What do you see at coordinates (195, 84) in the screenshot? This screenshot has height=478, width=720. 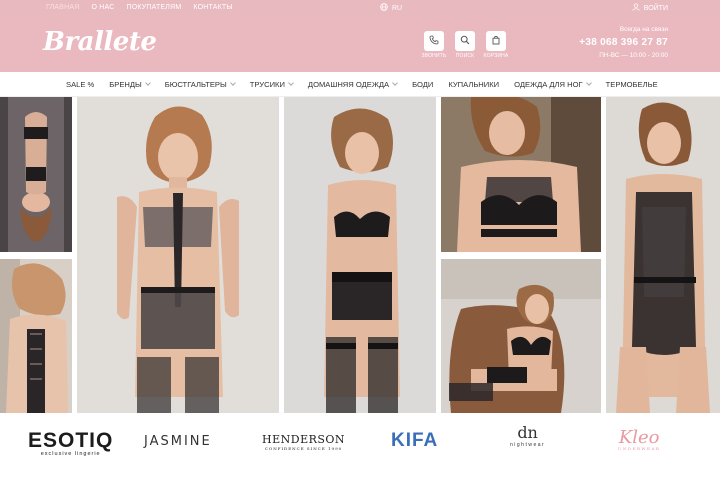 I see `menu-item-label: БЮСТГАЛЬТЕРЫ` at bounding box center [195, 84].